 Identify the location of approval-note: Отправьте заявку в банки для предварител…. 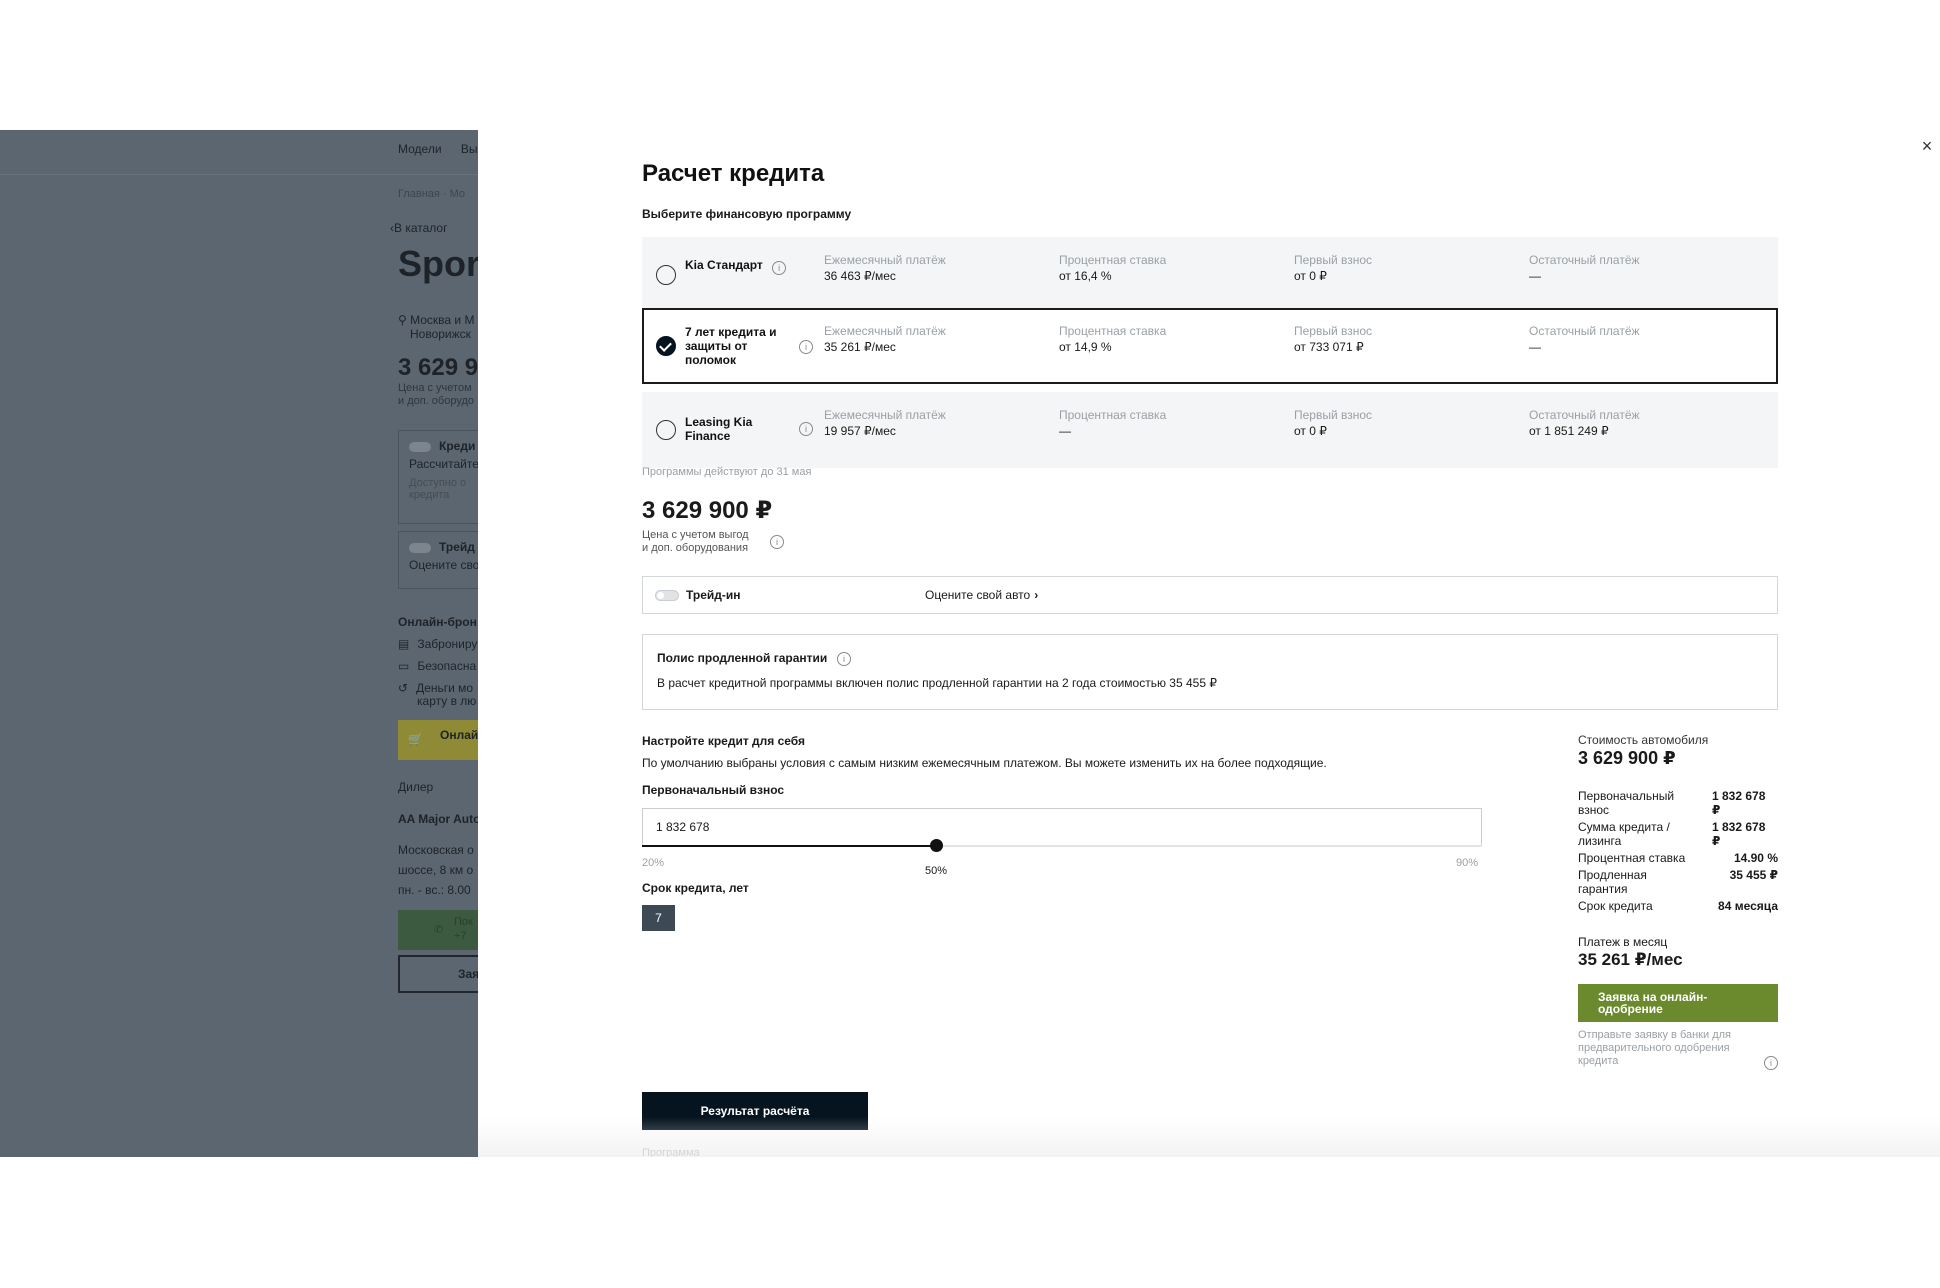
(1654, 1048).